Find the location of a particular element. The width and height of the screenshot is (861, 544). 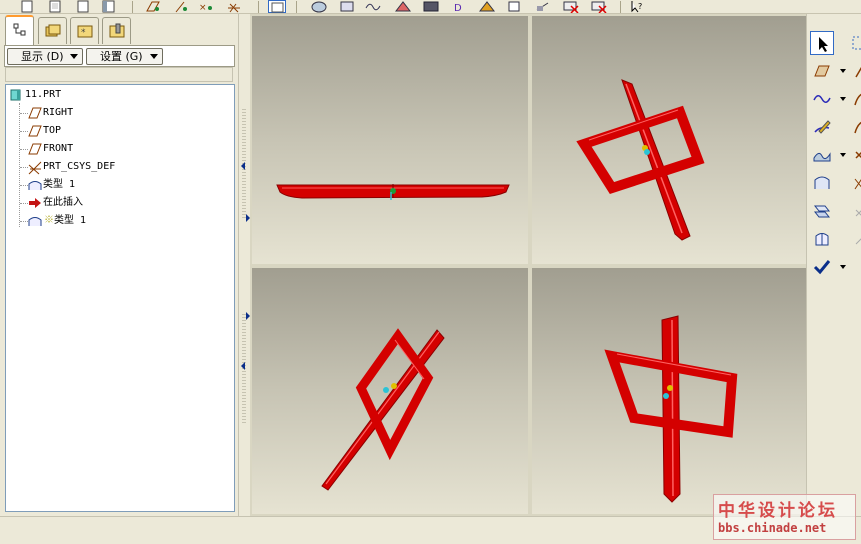

datum-curve-tool-button is located at coordinates (854, 99).